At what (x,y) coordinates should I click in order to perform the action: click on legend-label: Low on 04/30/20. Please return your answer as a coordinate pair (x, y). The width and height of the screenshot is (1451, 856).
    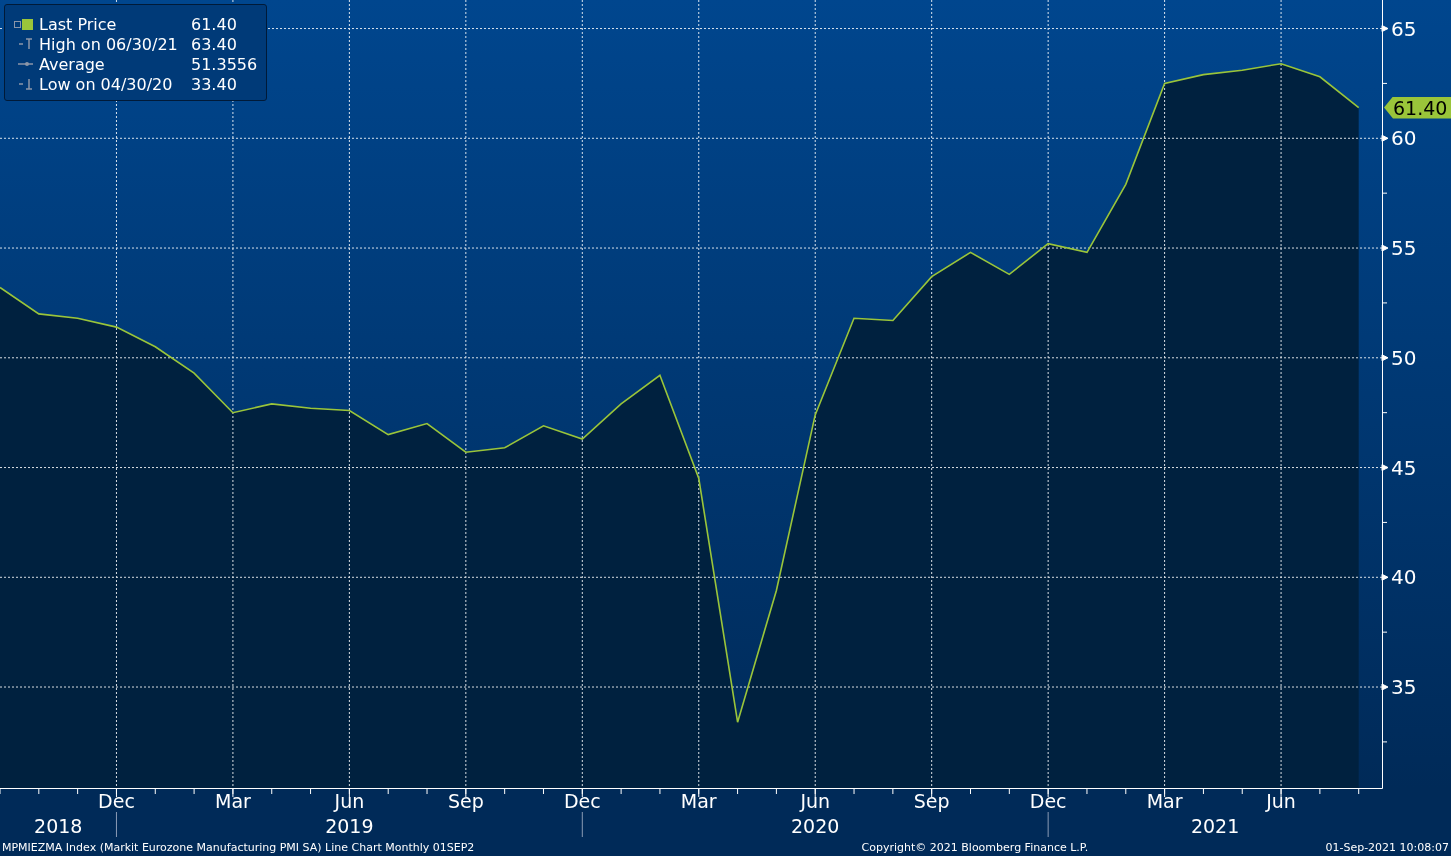
    Looking at the image, I should click on (106, 84).